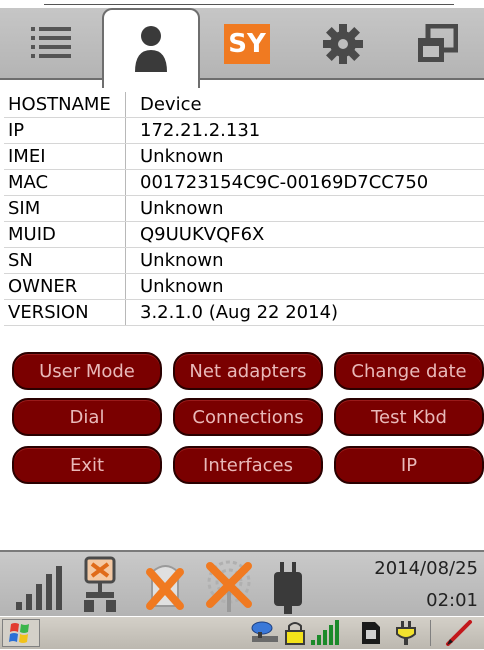  What do you see at coordinates (100, 584) in the screenshot?
I see `network-disconnected-icon` at bounding box center [100, 584].